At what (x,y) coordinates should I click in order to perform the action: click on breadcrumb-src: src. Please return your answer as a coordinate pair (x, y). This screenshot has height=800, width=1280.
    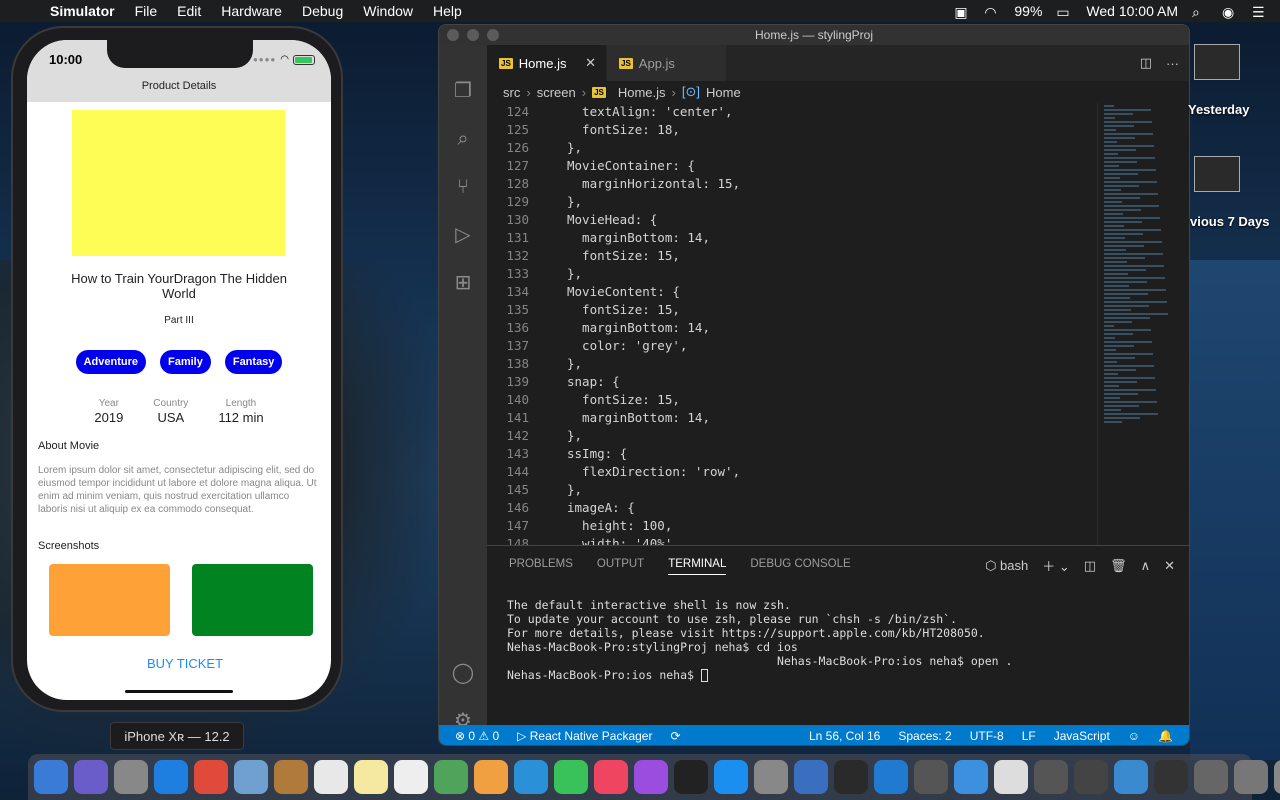
    Looking at the image, I should click on (511, 92).